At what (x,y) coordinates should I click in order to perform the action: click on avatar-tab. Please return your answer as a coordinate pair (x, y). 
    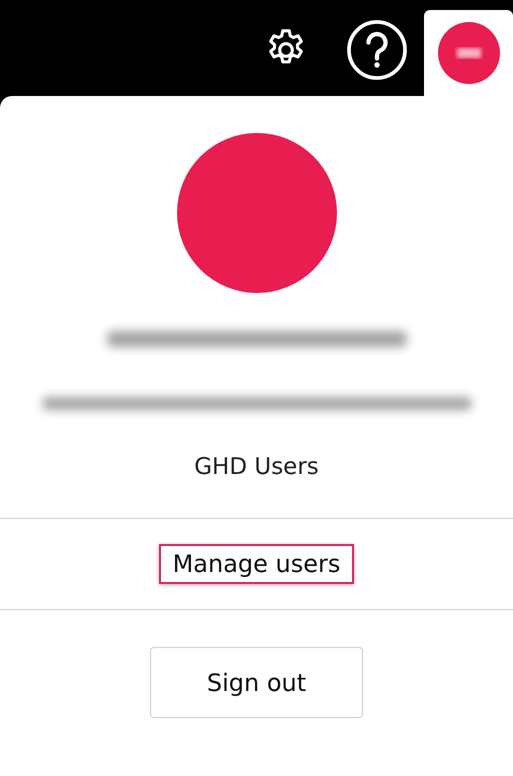
    Looking at the image, I should click on (468, 53).